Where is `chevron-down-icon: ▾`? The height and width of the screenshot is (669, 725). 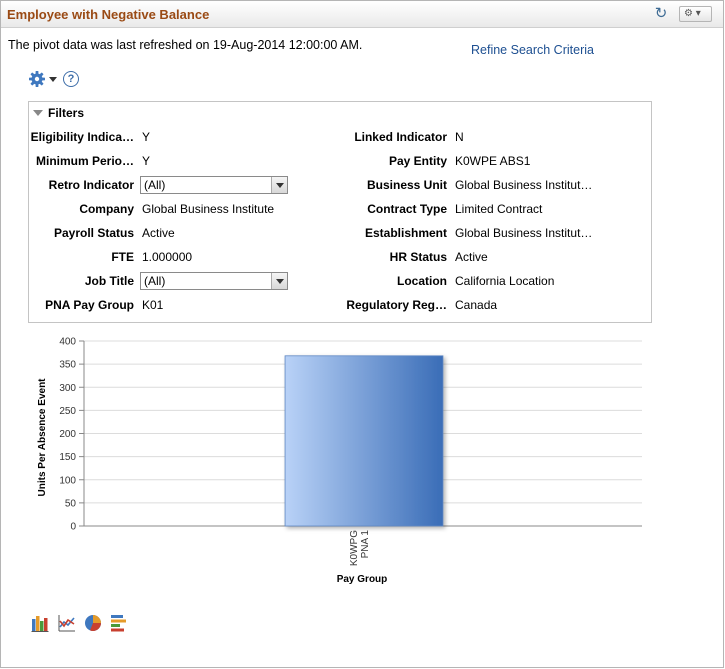 chevron-down-icon: ▾ is located at coordinates (698, 13).